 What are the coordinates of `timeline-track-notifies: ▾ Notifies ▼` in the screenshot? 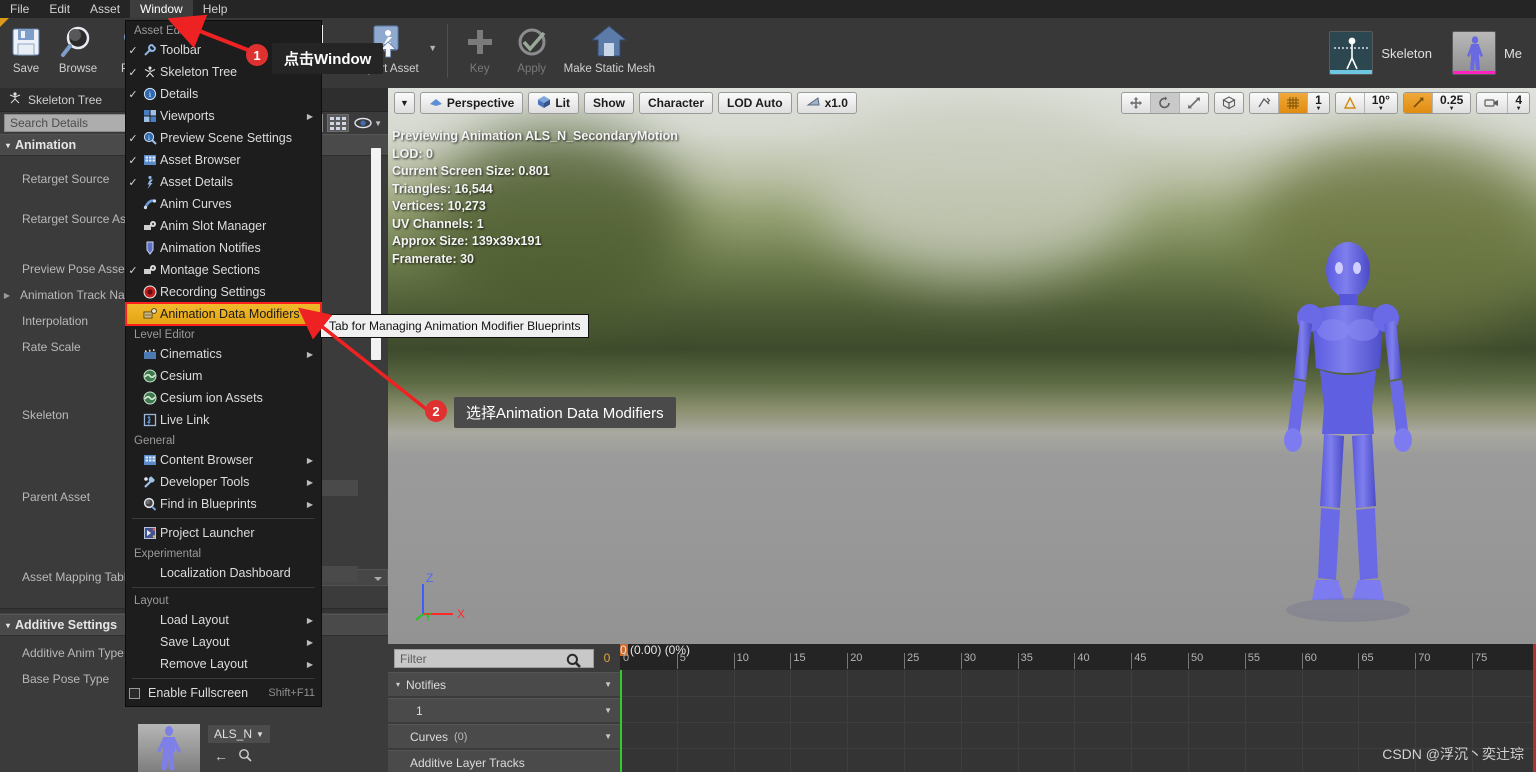 It's located at (504, 684).